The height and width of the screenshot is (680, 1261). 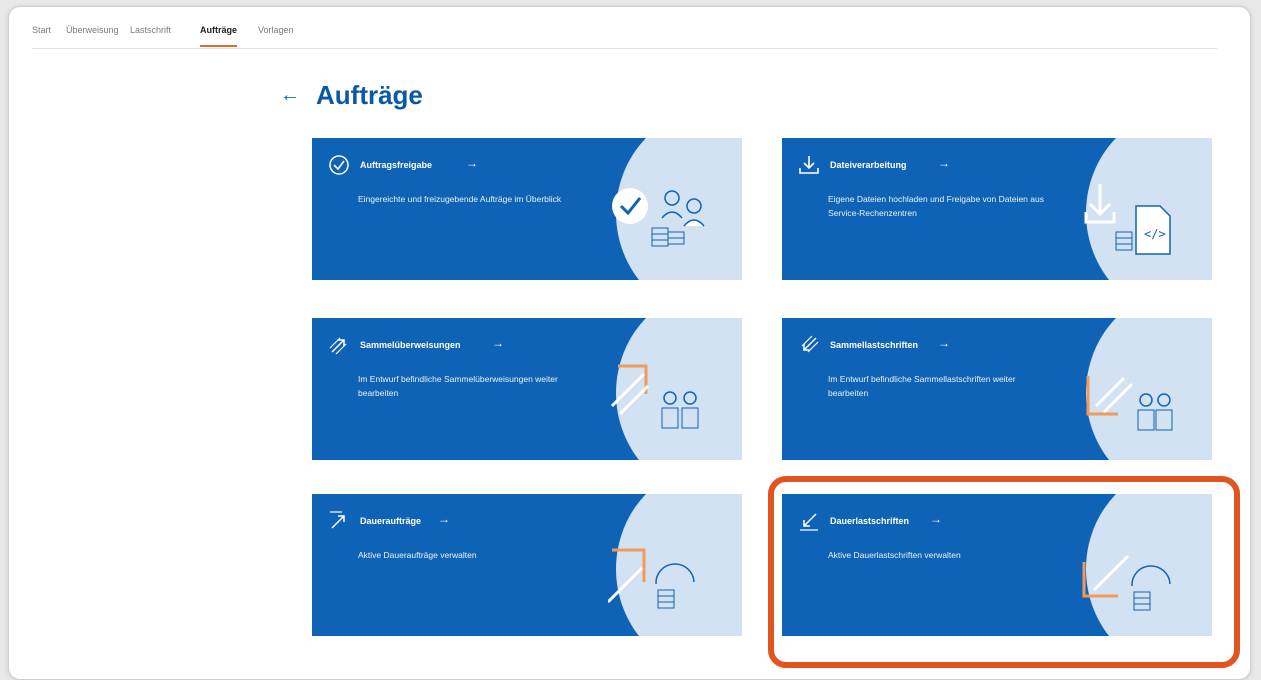 What do you see at coordinates (874, 345) in the screenshot?
I see `tile-title: Sammellastschriften` at bounding box center [874, 345].